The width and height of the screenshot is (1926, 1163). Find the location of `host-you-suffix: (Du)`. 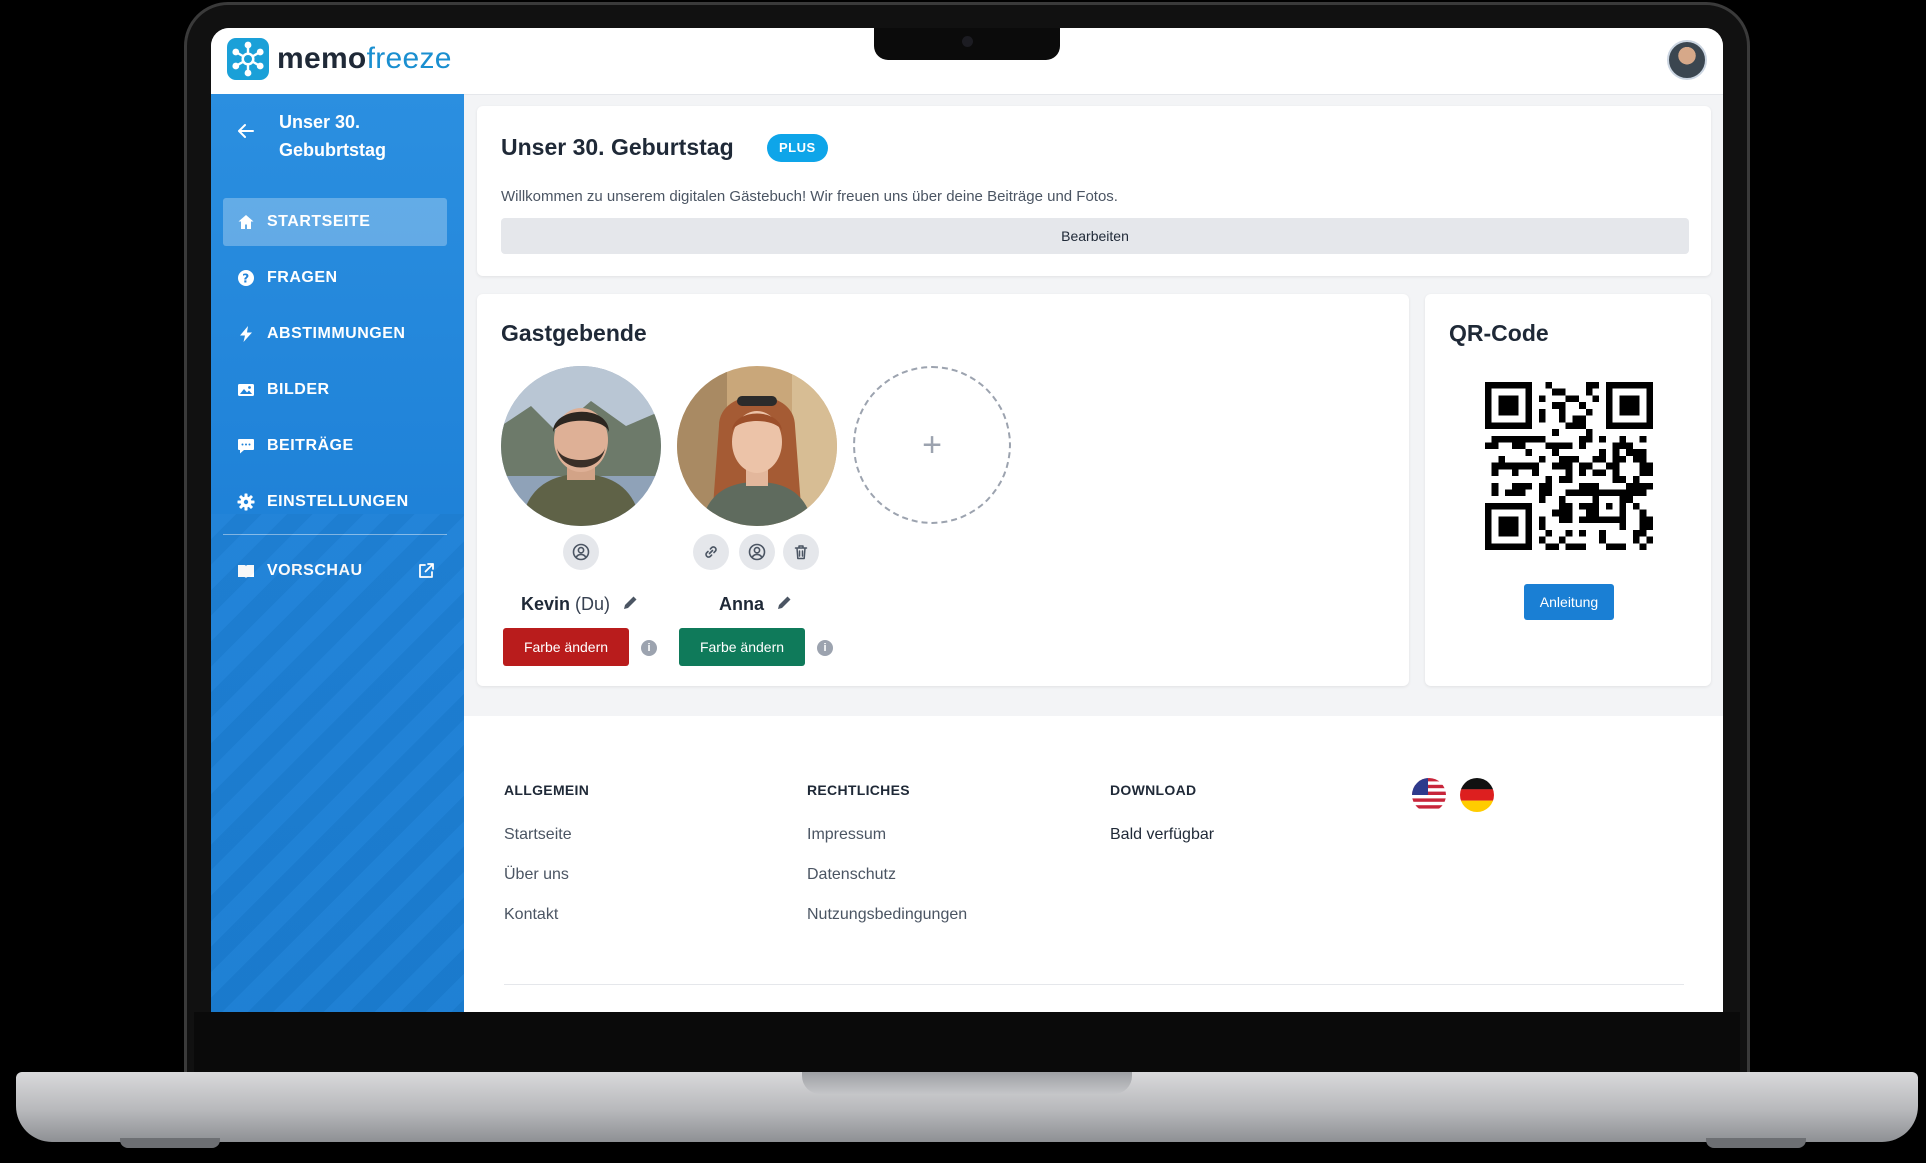

host-you-suffix: (Du) is located at coordinates (593, 604).